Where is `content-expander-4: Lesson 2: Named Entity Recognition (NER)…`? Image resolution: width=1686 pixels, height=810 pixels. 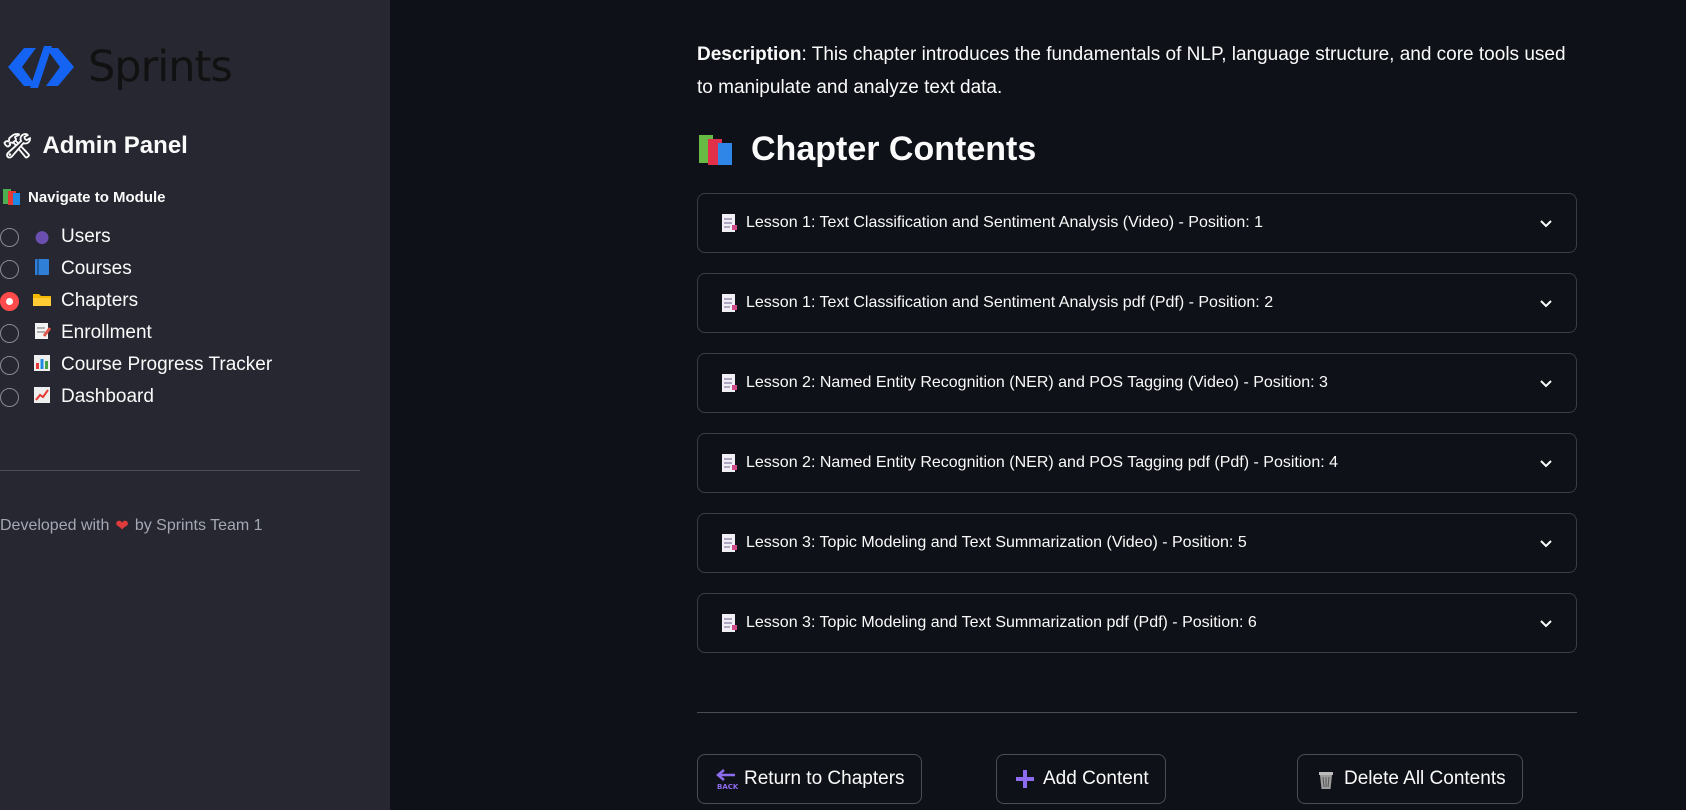
content-expander-4: Lesson 2: Named Entity Recognition (NER)… is located at coordinates (1137, 463).